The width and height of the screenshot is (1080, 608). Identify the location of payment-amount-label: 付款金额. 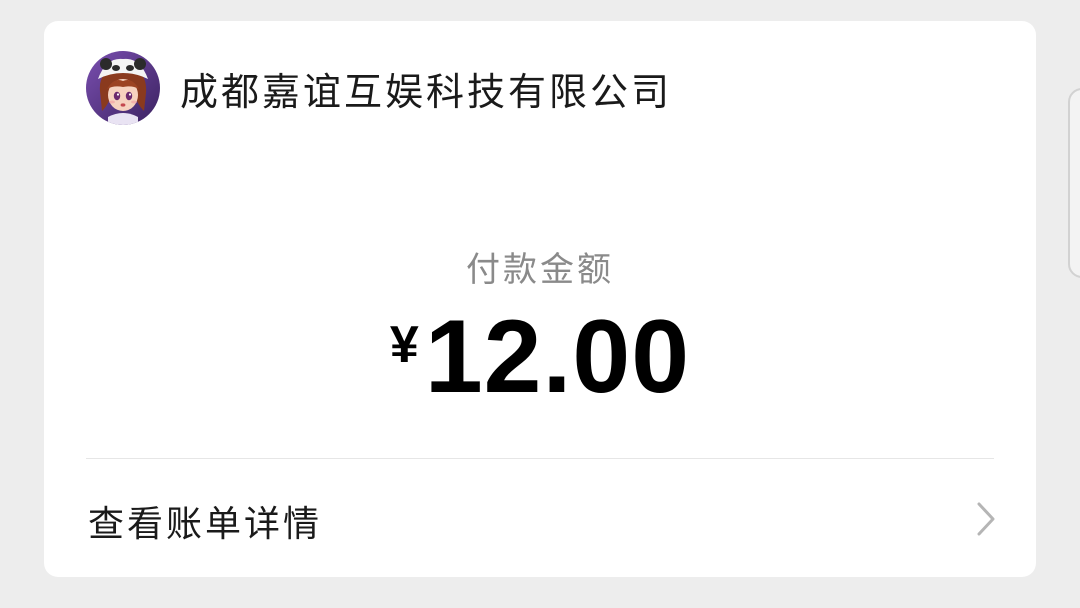
(540, 270).